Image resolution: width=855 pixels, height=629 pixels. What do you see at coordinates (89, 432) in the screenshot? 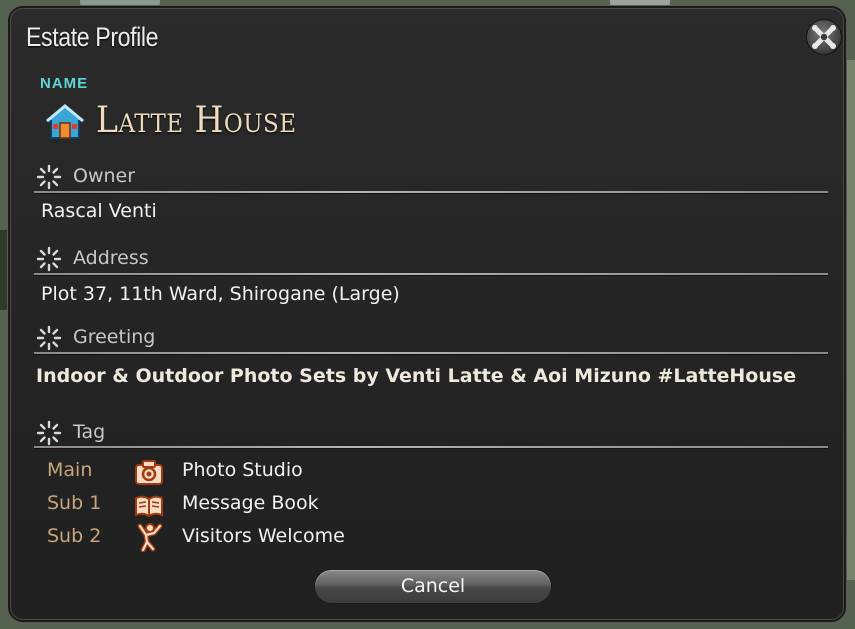
I see `tag-label: Tag` at bounding box center [89, 432].